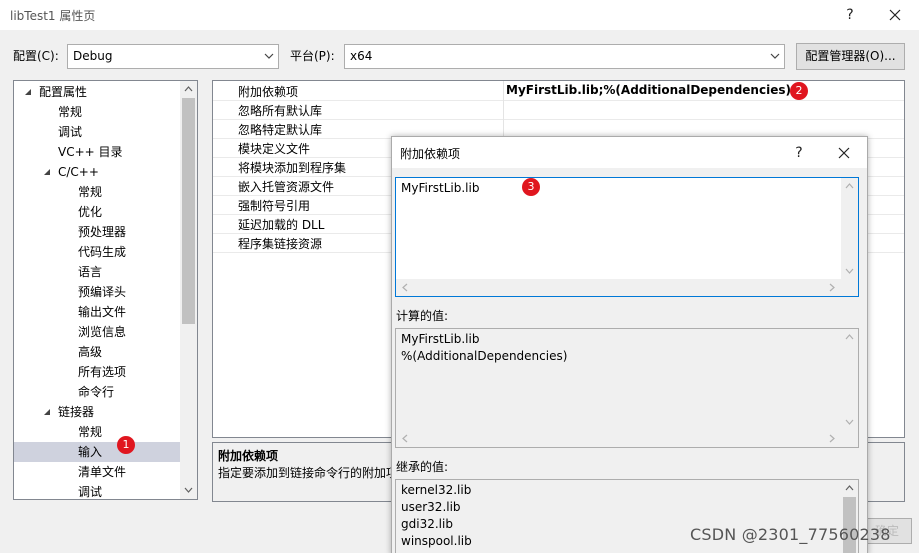  I want to click on property-name: 模块定义文件, so click(274, 149).